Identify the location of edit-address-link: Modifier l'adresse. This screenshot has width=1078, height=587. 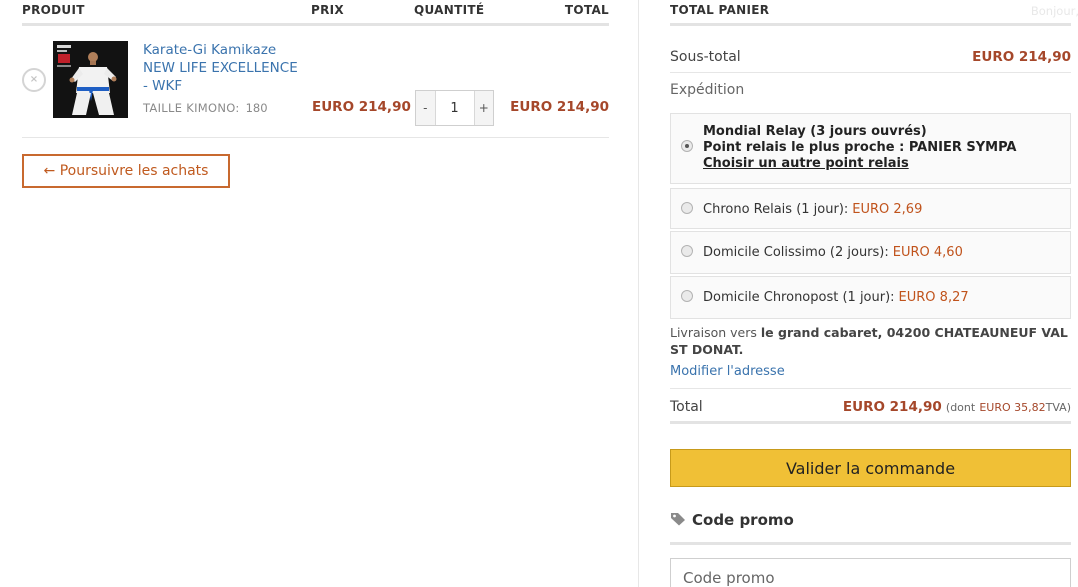
(727, 371).